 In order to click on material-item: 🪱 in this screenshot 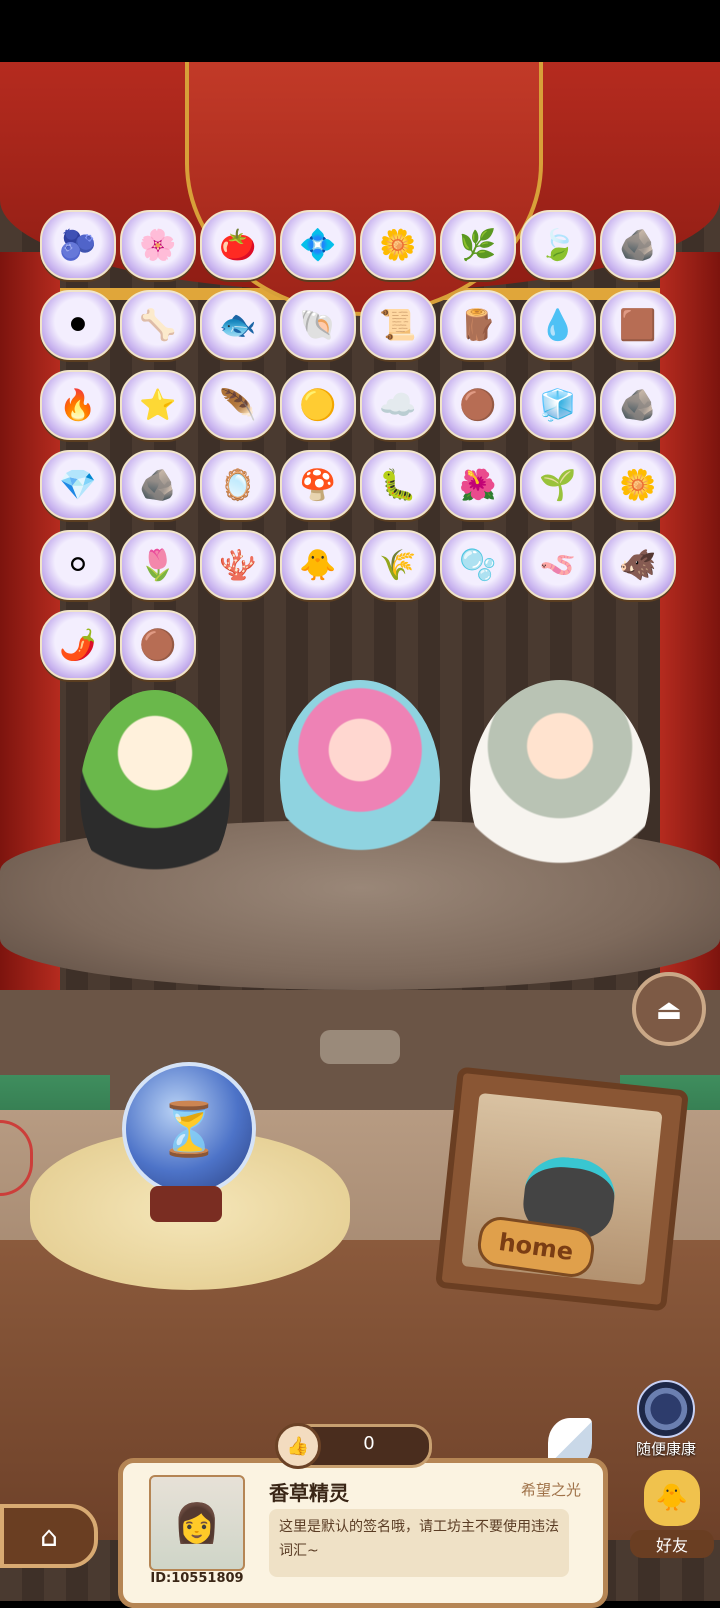, I will do `click(558, 565)`.